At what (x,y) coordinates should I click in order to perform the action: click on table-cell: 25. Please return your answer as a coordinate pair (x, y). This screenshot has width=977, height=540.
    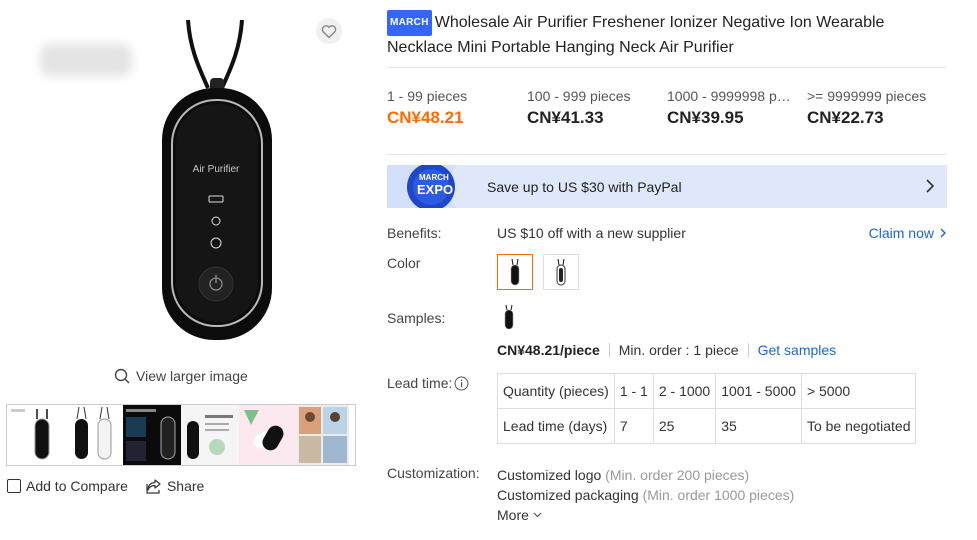
    Looking at the image, I should click on (684, 426).